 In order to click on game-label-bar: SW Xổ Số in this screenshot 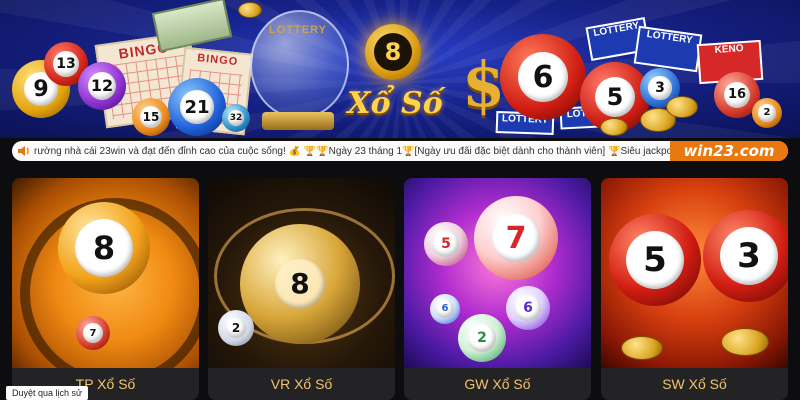, I will do `click(694, 384)`.